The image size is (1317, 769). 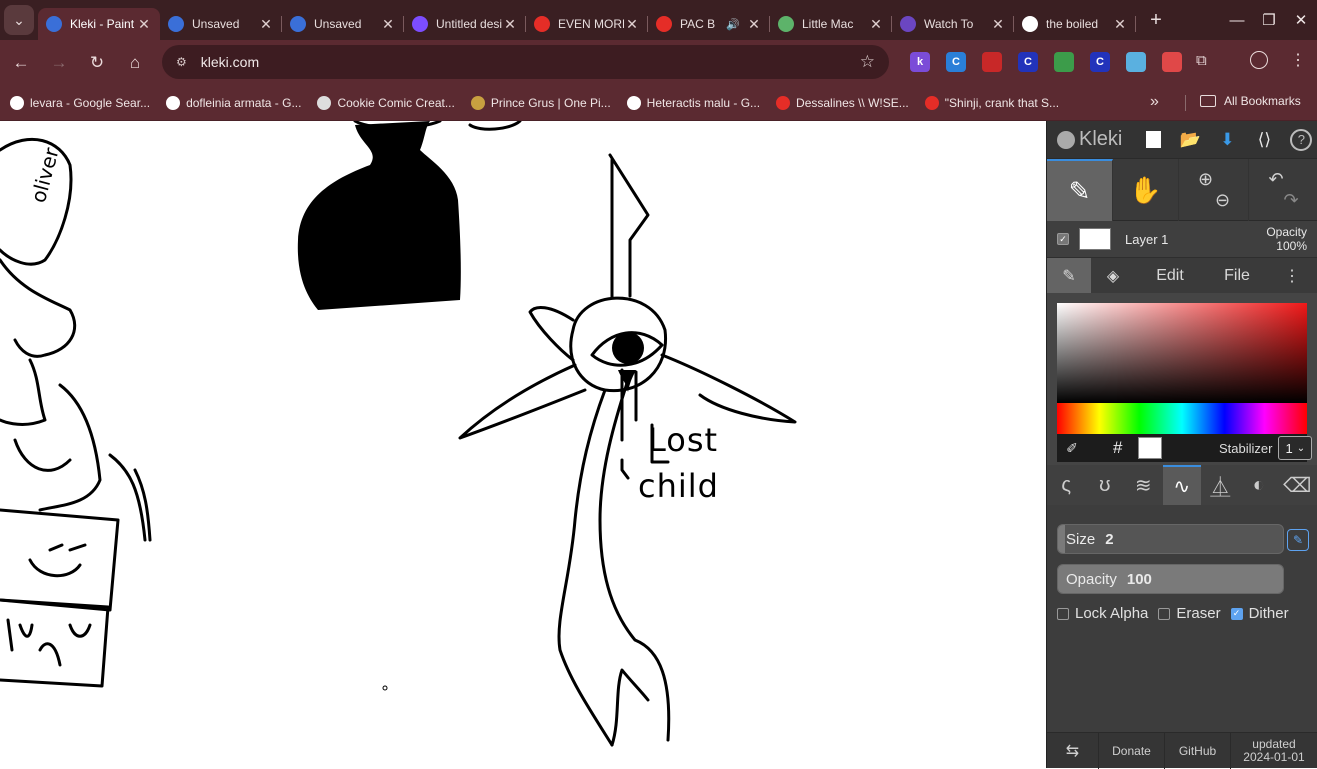 I want to click on browser-tab: Kleki - Paint Tool✕, so click(x=99, y=24).